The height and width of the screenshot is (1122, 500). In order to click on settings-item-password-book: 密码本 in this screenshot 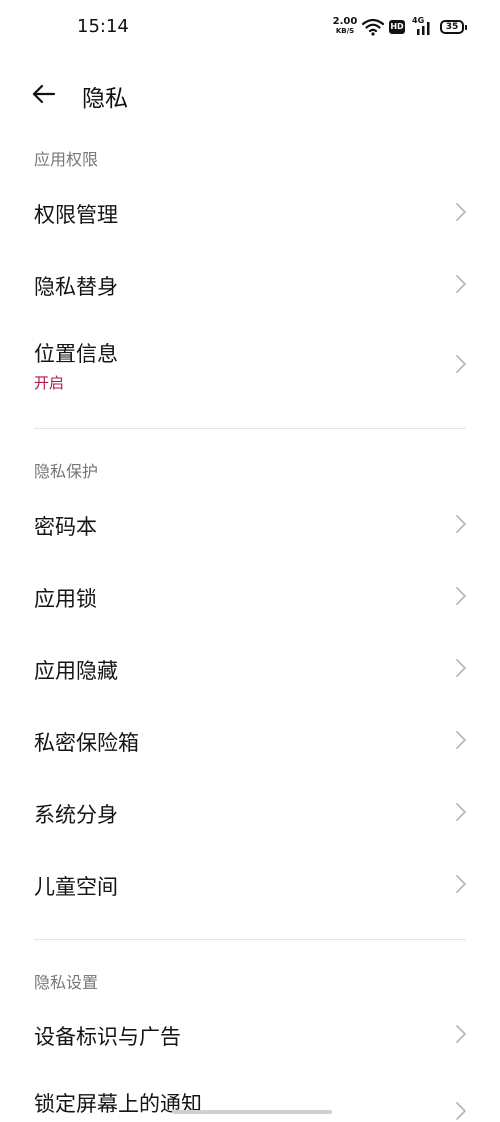, I will do `click(250, 524)`.